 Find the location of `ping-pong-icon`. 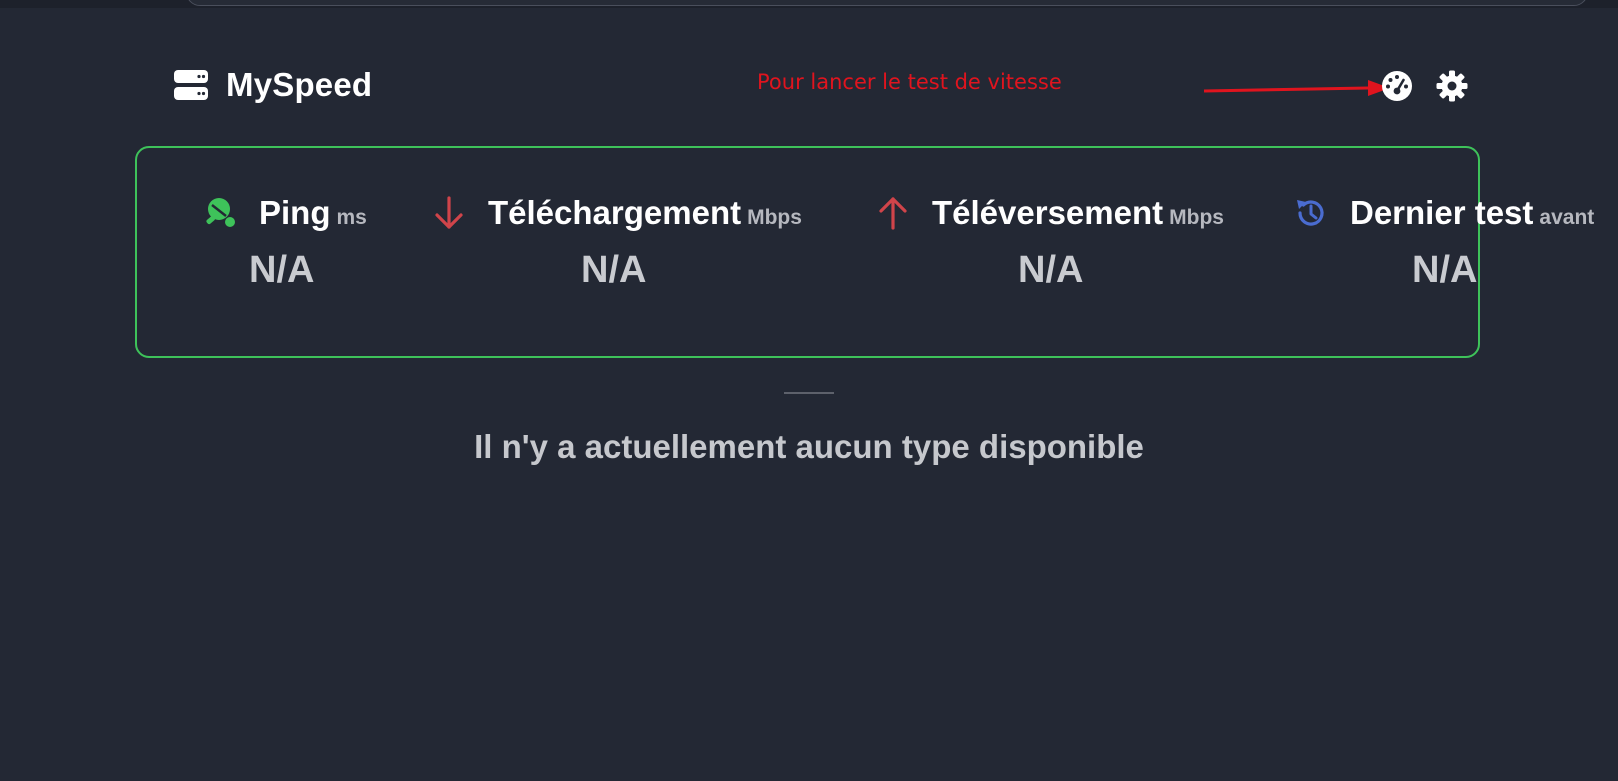

ping-pong-icon is located at coordinates (220, 213).